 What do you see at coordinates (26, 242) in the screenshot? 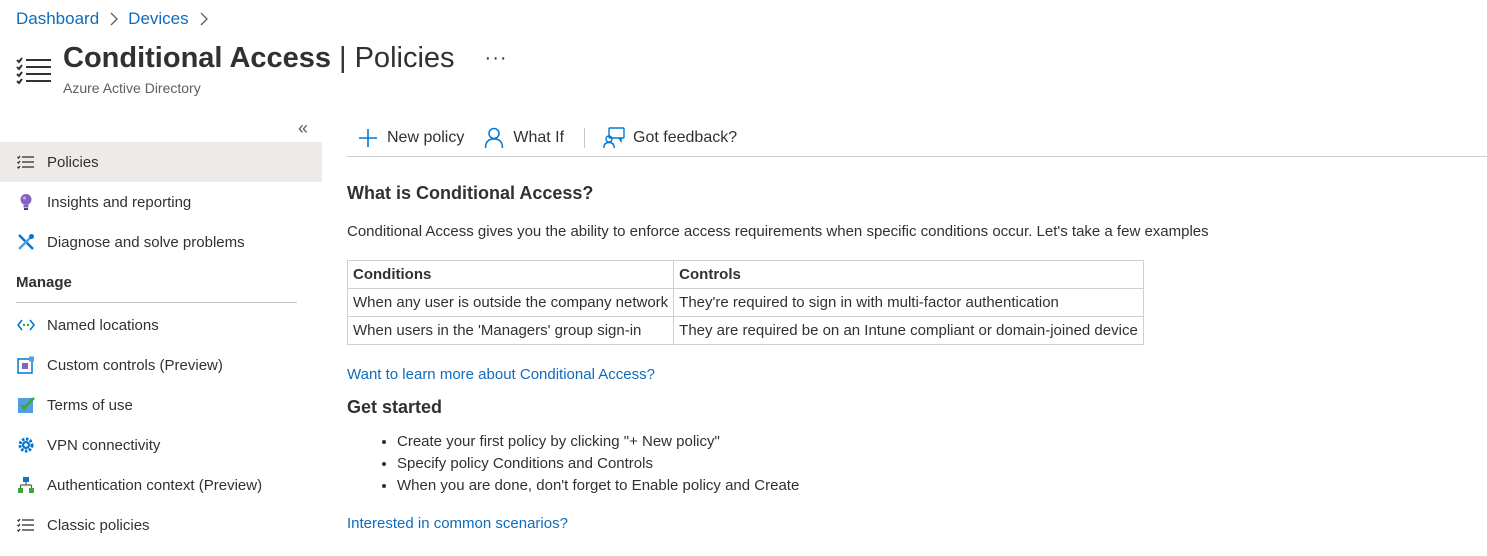
I see `wrench-icon` at bounding box center [26, 242].